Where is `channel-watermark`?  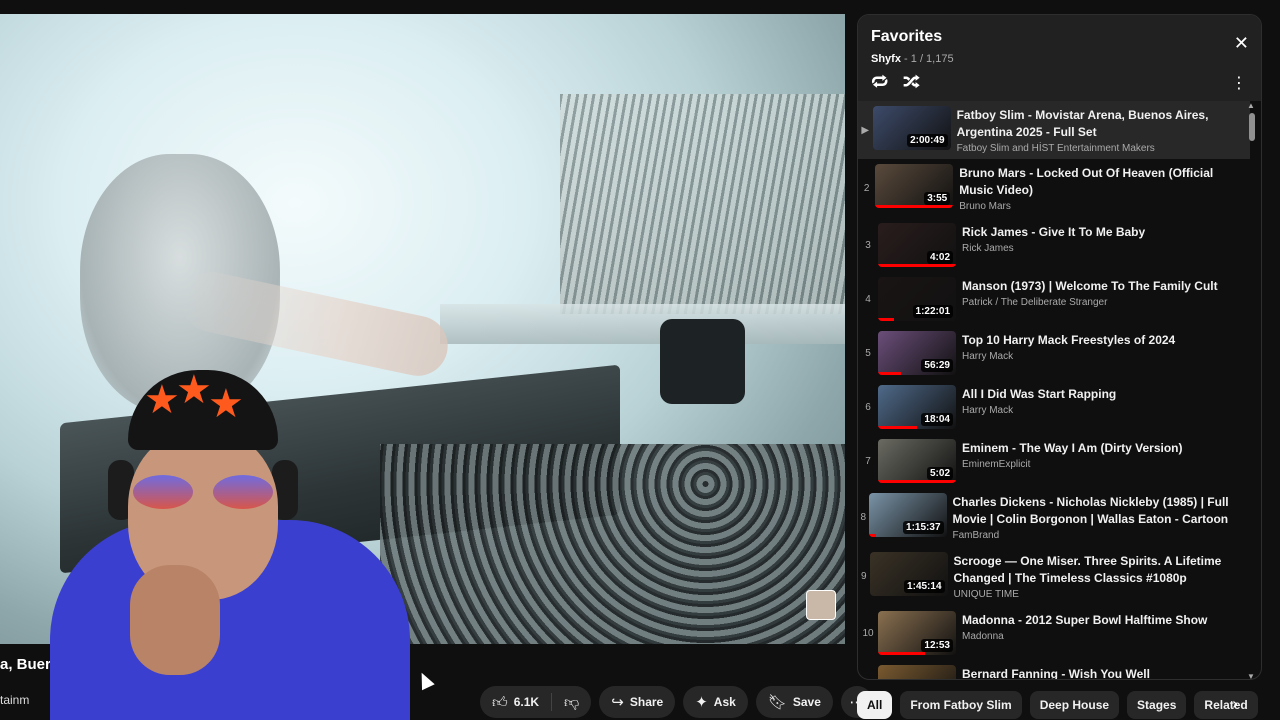 channel-watermark is located at coordinates (821, 605).